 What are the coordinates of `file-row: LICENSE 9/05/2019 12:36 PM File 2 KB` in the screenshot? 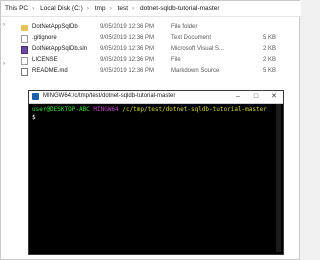 It's located at (161, 61).